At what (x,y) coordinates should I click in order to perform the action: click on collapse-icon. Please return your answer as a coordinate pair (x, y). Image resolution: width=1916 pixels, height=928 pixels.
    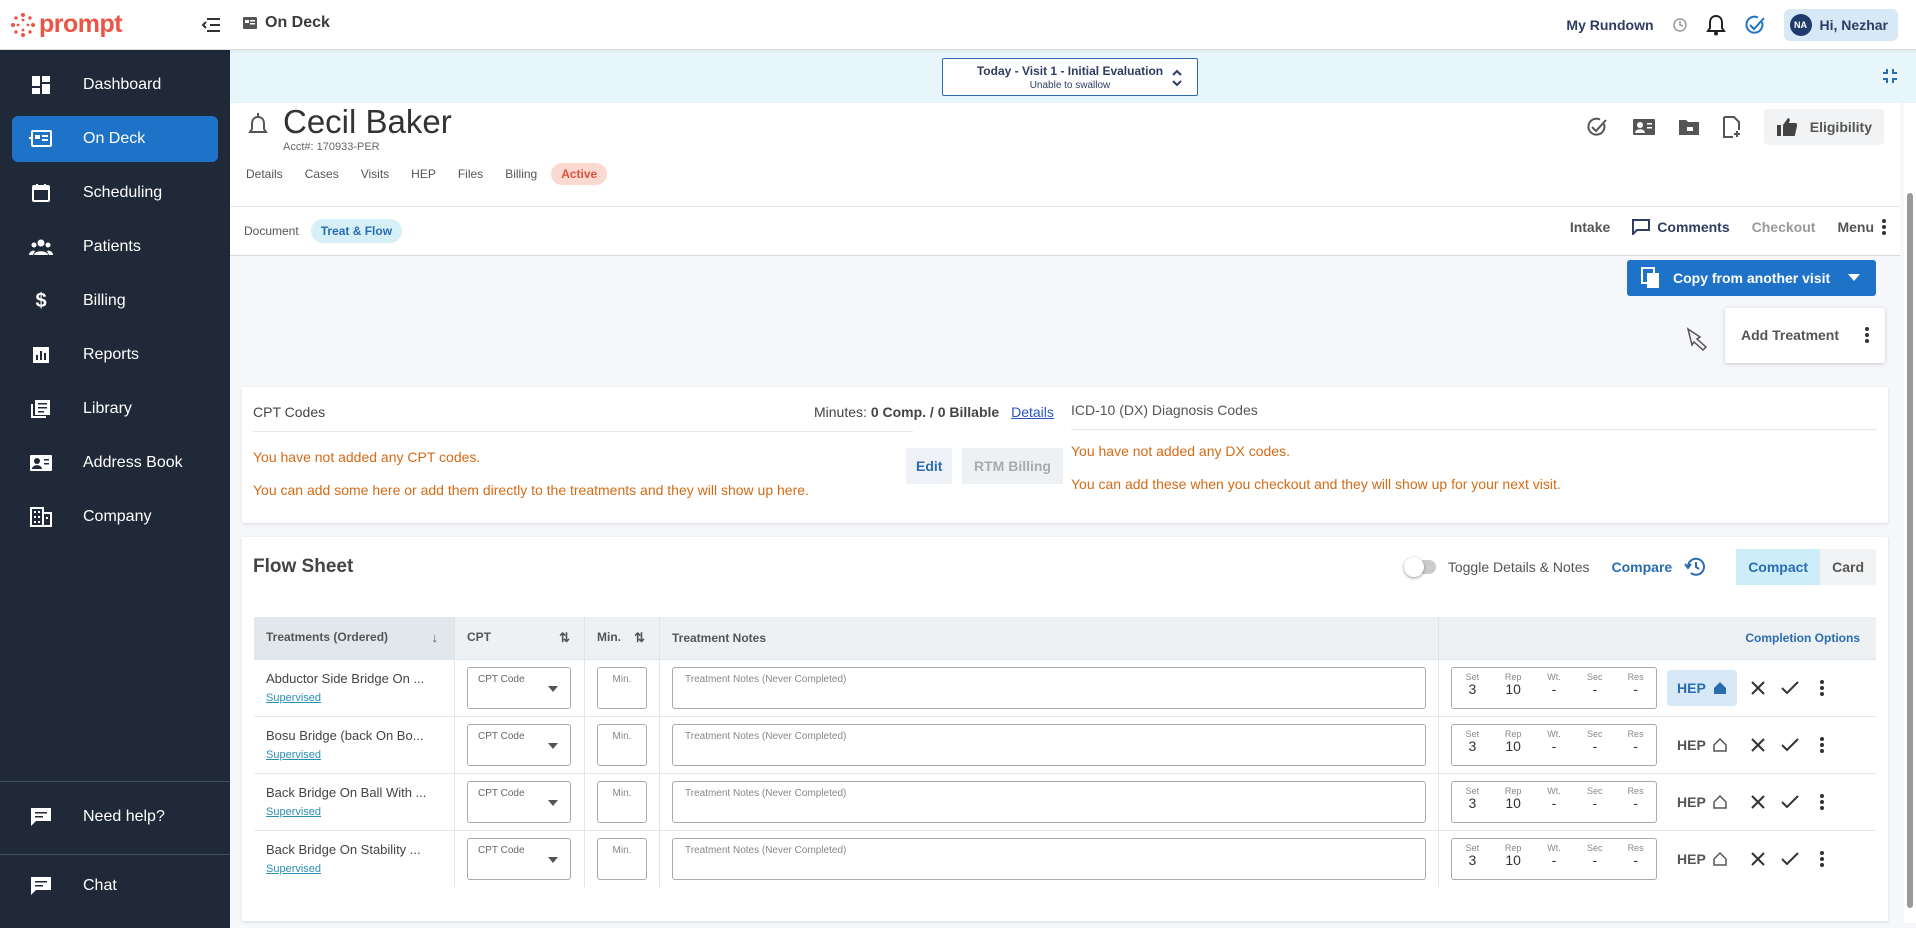
    Looking at the image, I should click on (1890, 76).